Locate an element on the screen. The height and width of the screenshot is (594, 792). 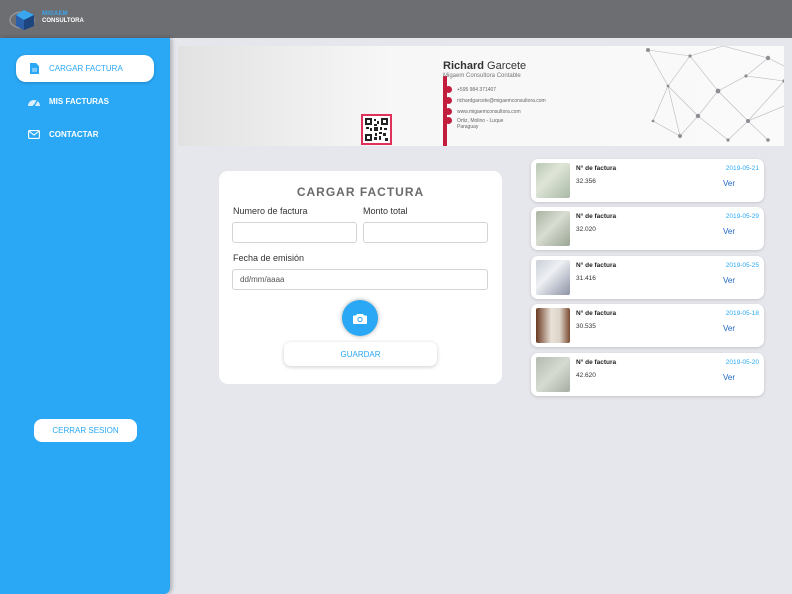
card-email: richardgarcete@migaemconsultora.com is located at coordinates (495, 100).